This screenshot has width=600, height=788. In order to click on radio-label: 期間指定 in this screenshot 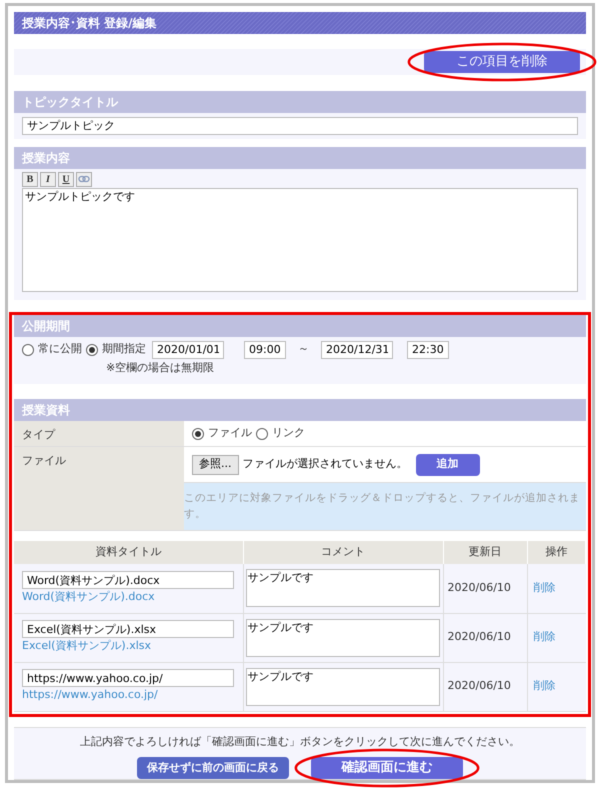, I will do `click(124, 349)`.